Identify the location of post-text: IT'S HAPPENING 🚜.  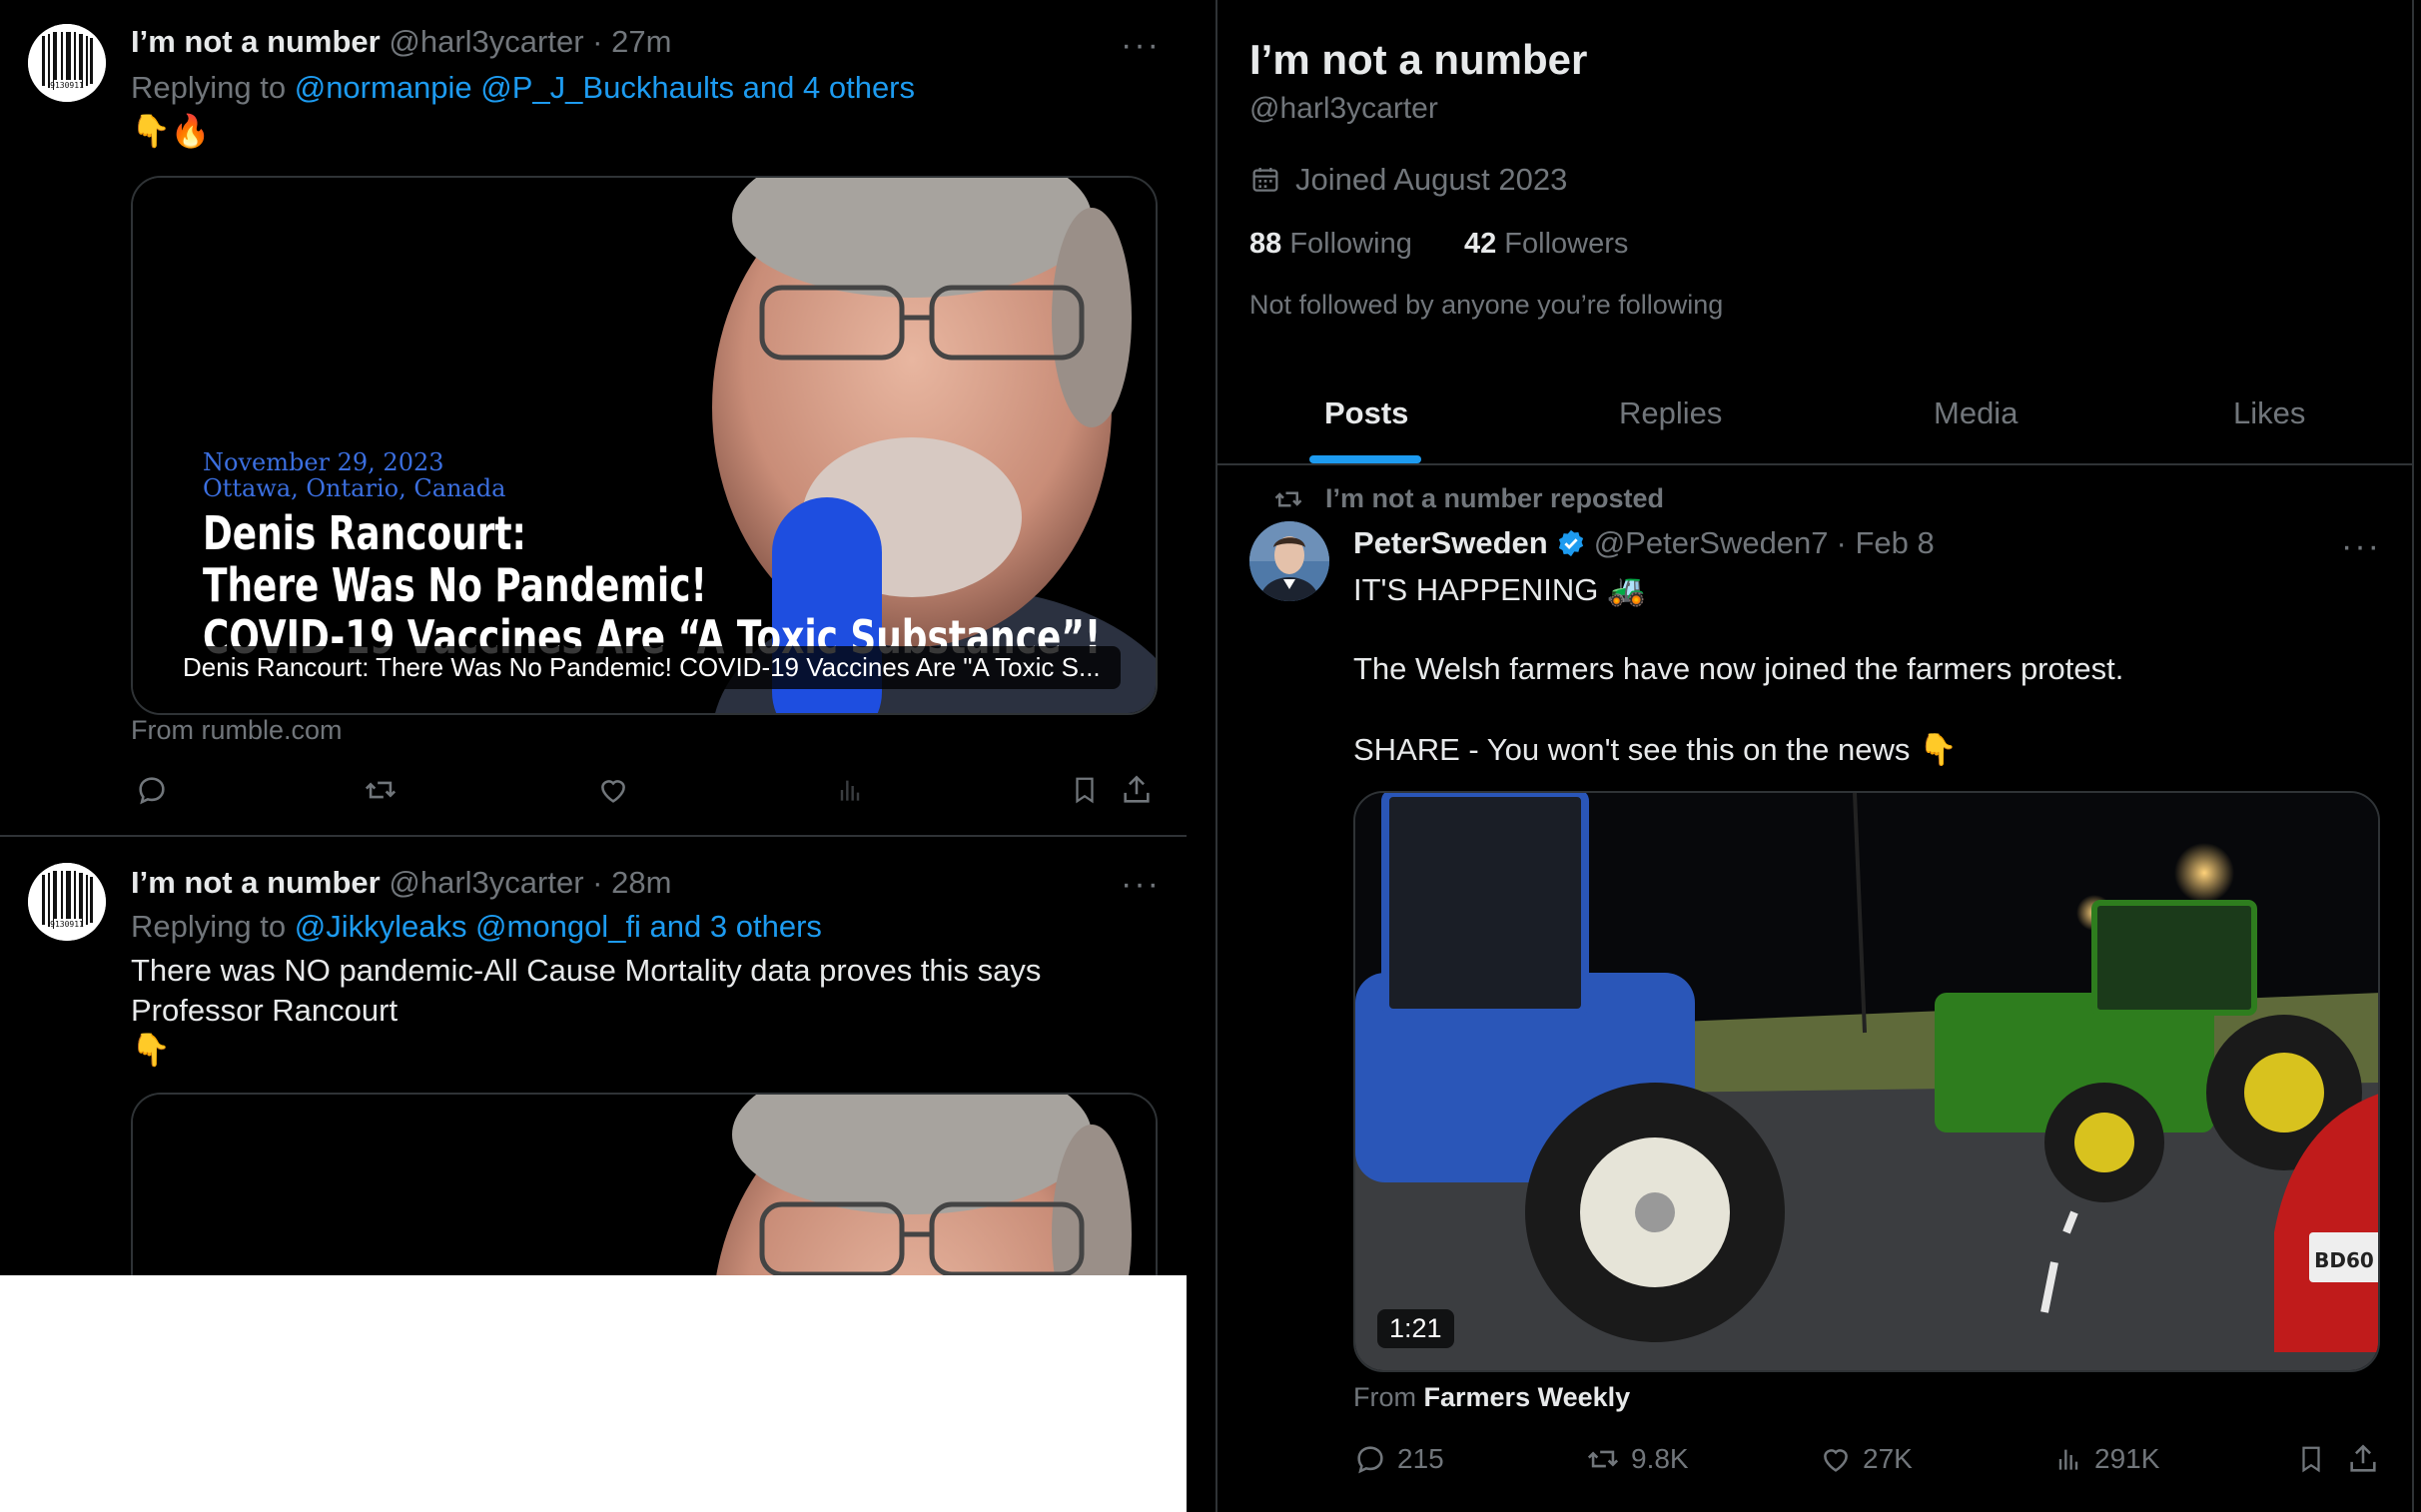
(1499, 589).